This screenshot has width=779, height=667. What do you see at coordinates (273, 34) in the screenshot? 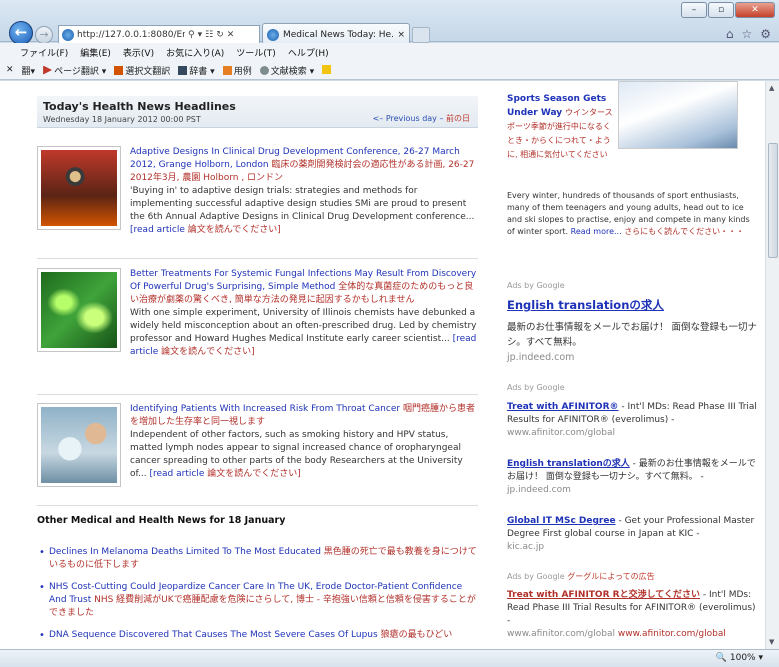
I see `tab-favicon-icon` at bounding box center [273, 34].